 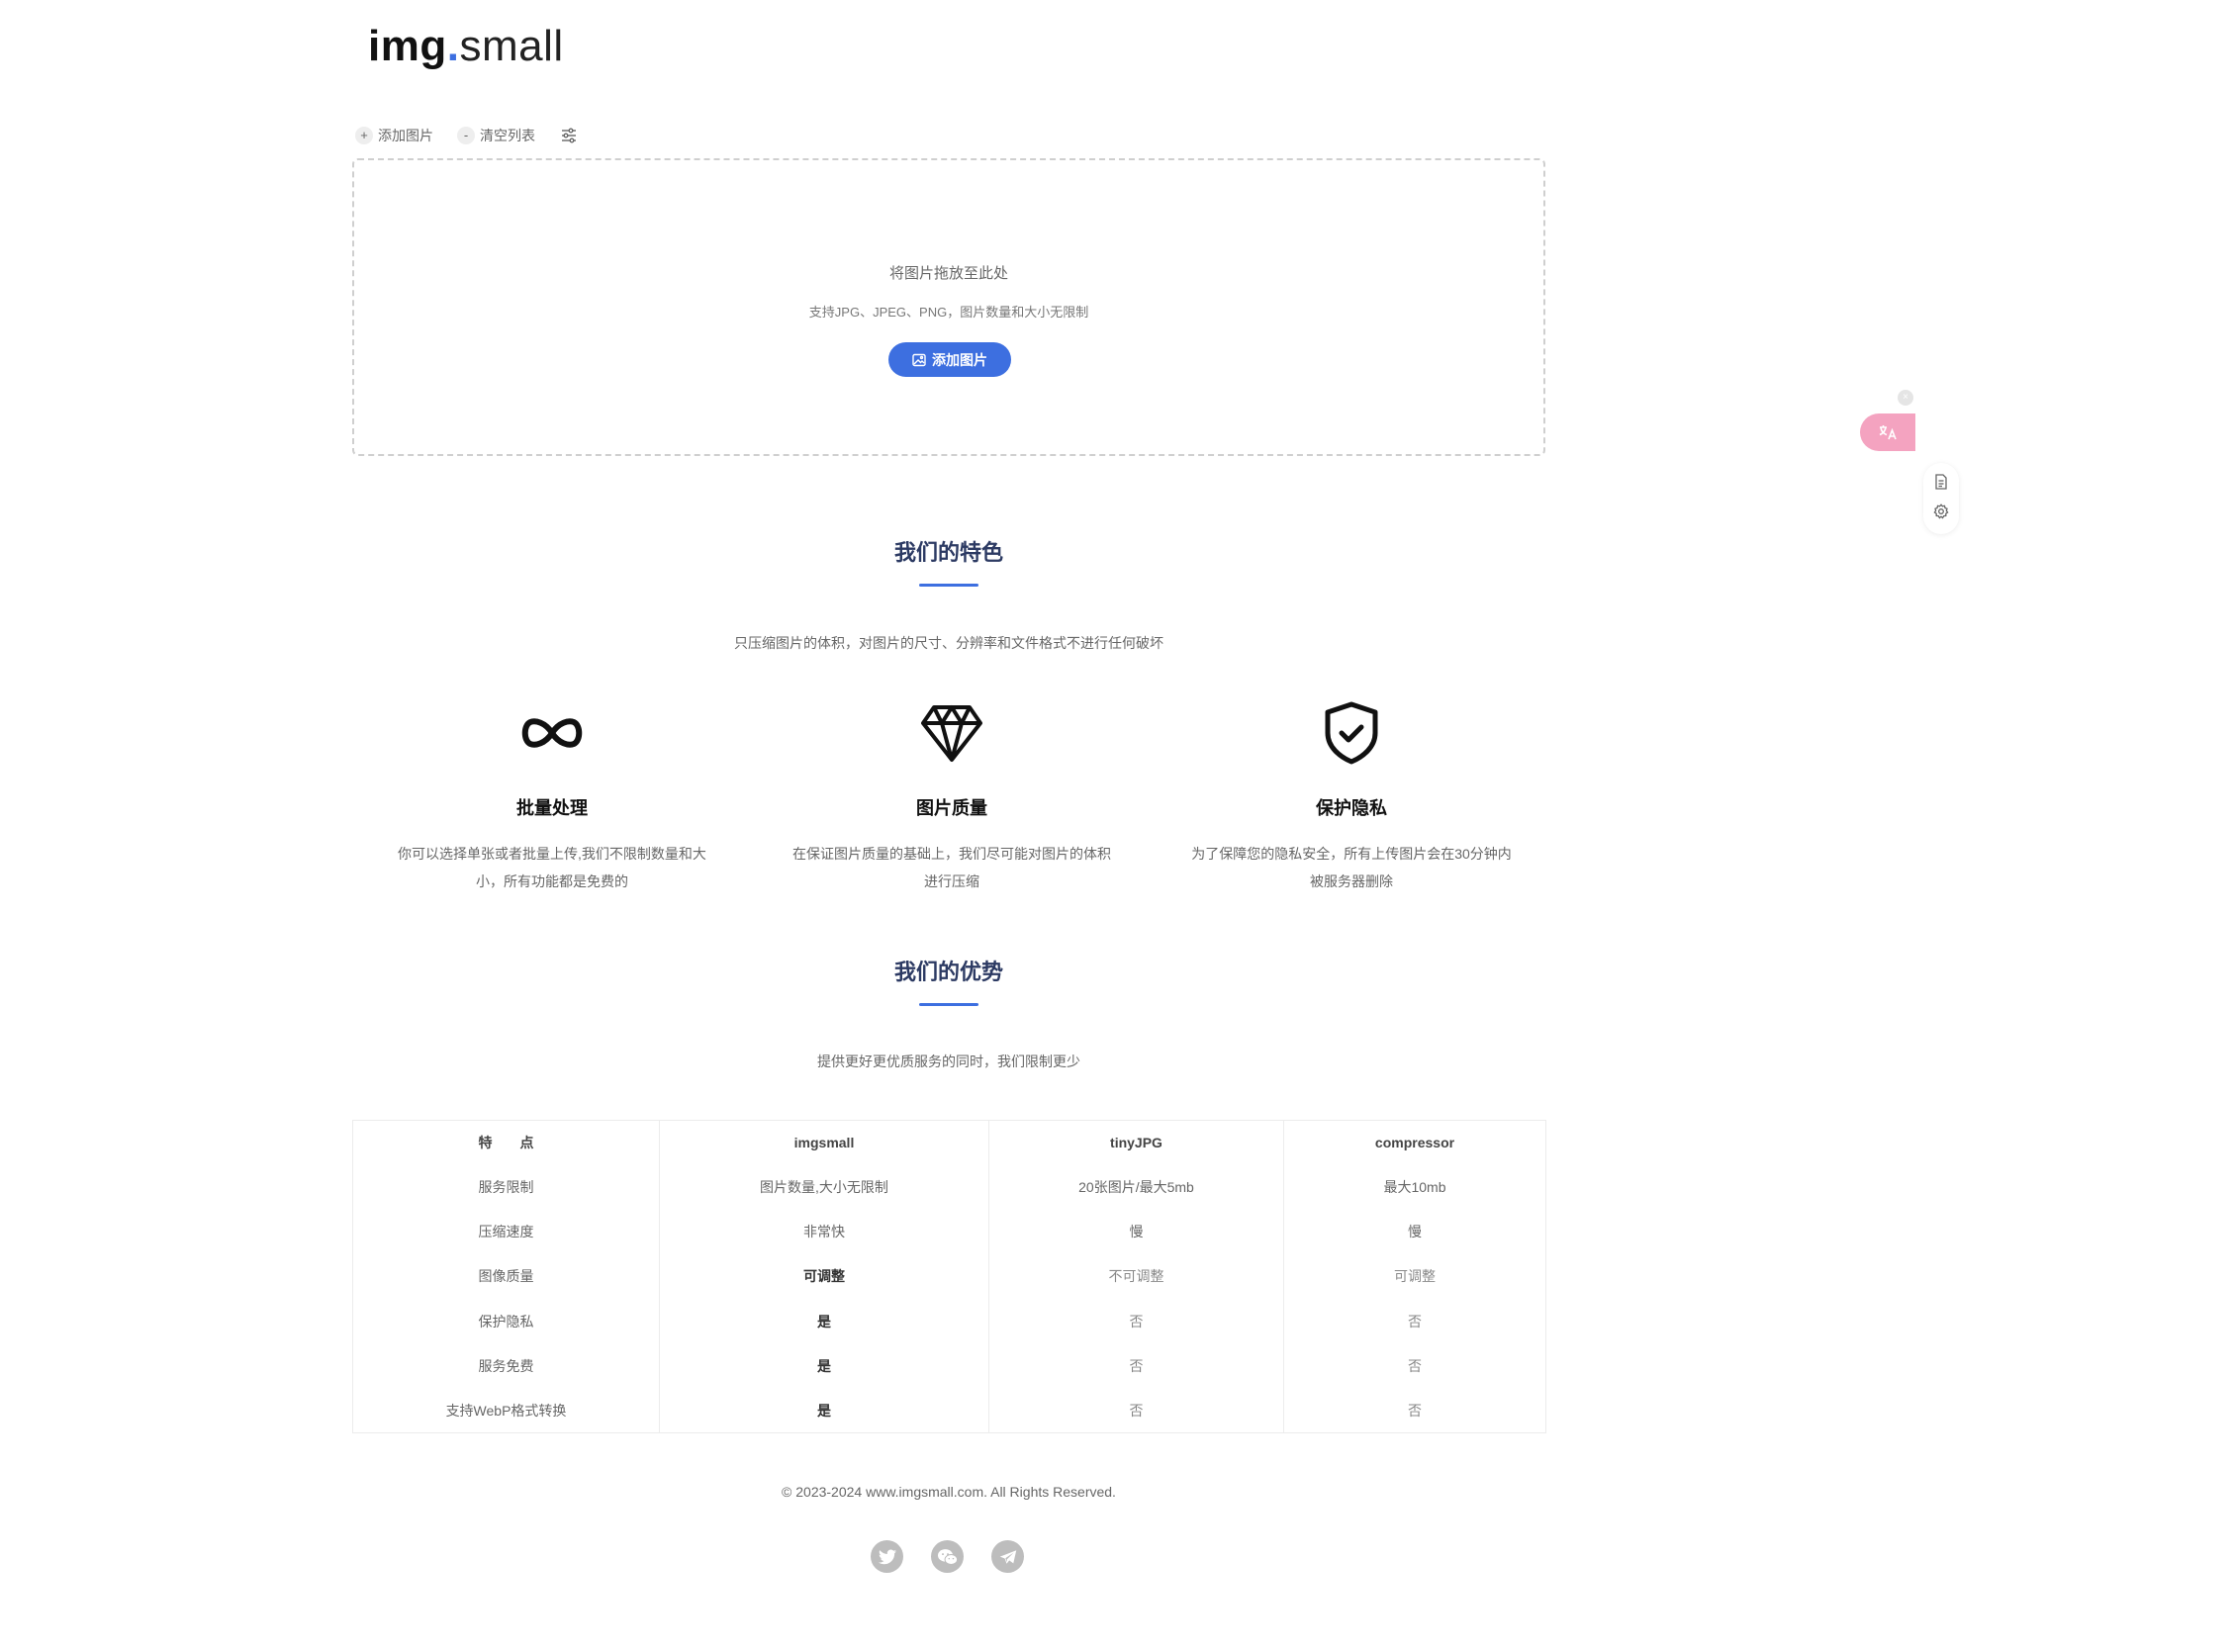 What do you see at coordinates (948, 643) in the screenshot?
I see `features-subtitle: 只压缩图片的体积，对图片的尺寸、分辨率和文件格式不进行任何破坏` at bounding box center [948, 643].